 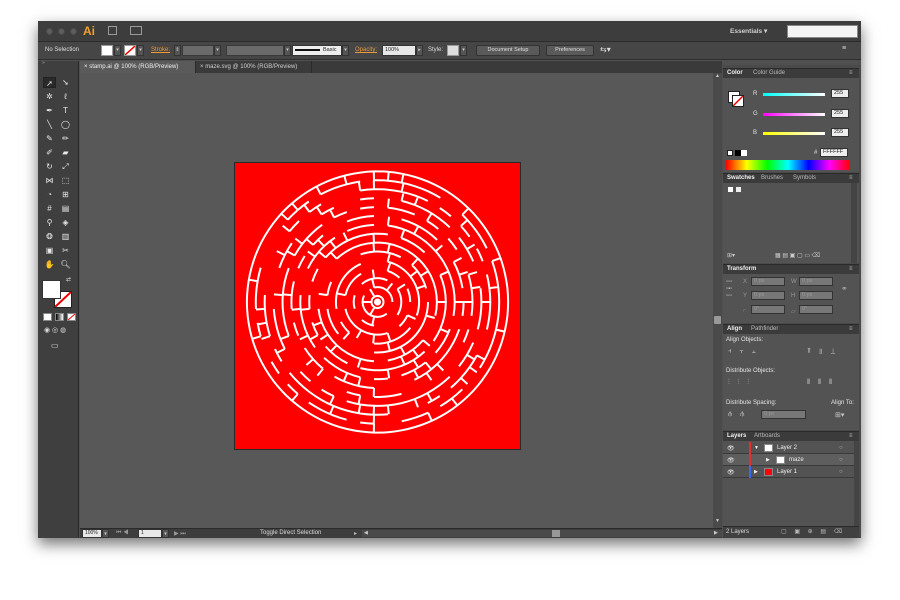 What do you see at coordinates (737, 415) in the screenshot?
I see `distribute-spacing-buttons: ⫛ ⫛` at bounding box center [737, 415].